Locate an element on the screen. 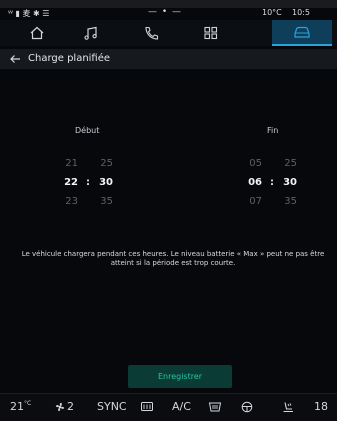  save-button-label: Enregistrer is located at coordinates (180, 376).